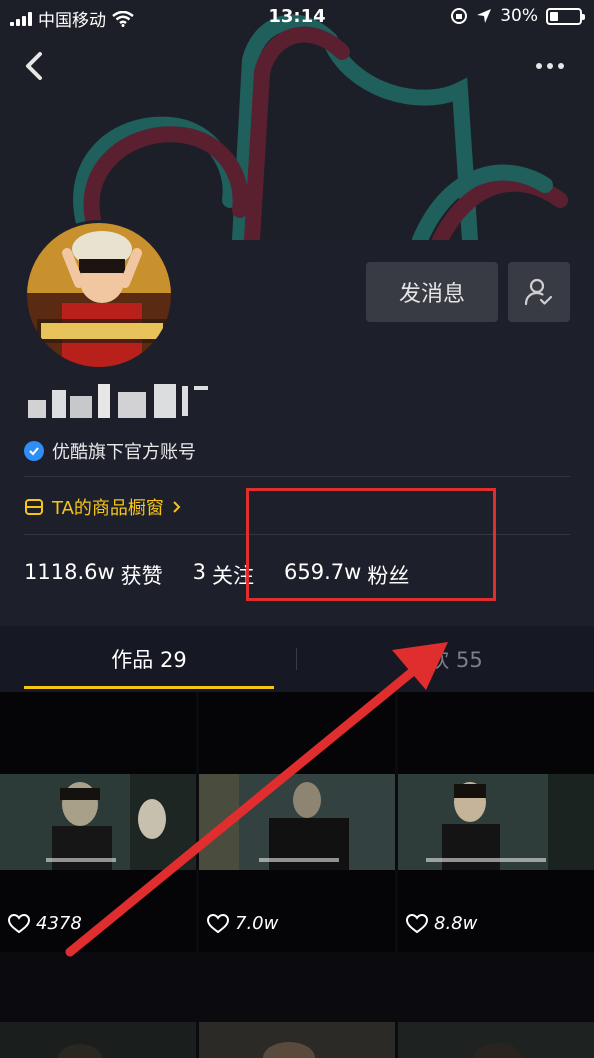 This screenshot has height=1058, width=594. What do you see at coordinates (177, 507) in the screenshot?
I see `chevron-right-icon` at bounding box center [177, 507].